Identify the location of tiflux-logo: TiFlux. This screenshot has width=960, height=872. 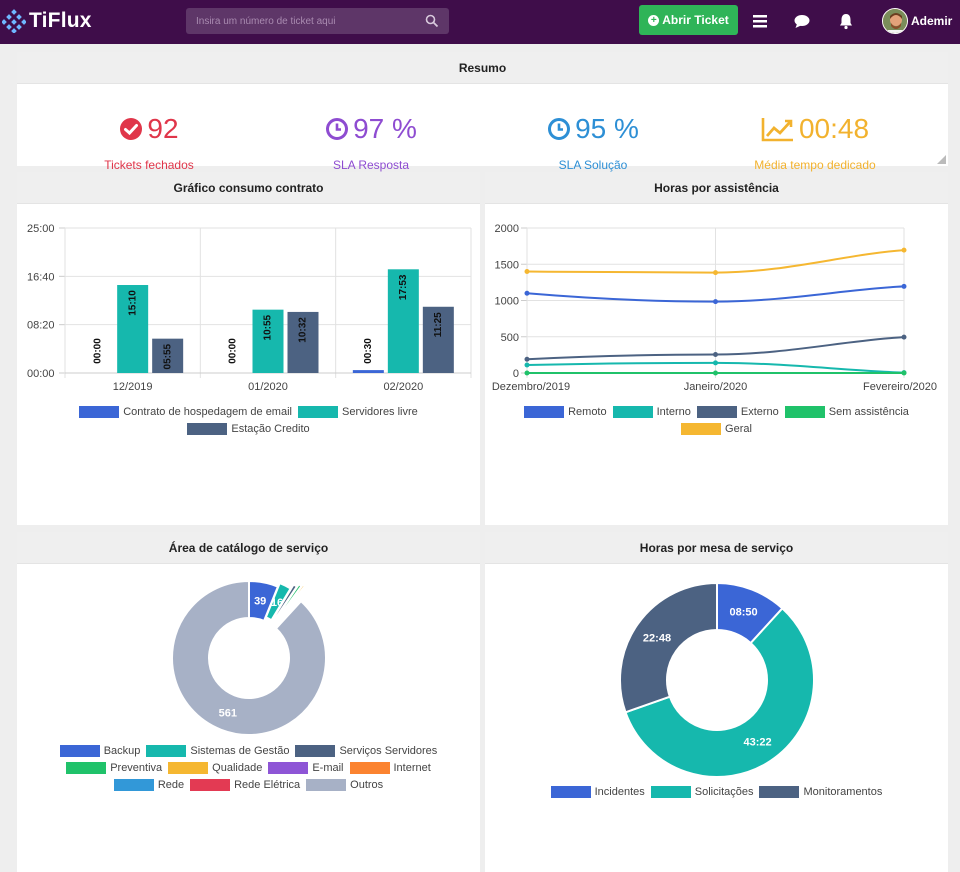
(47, 21).